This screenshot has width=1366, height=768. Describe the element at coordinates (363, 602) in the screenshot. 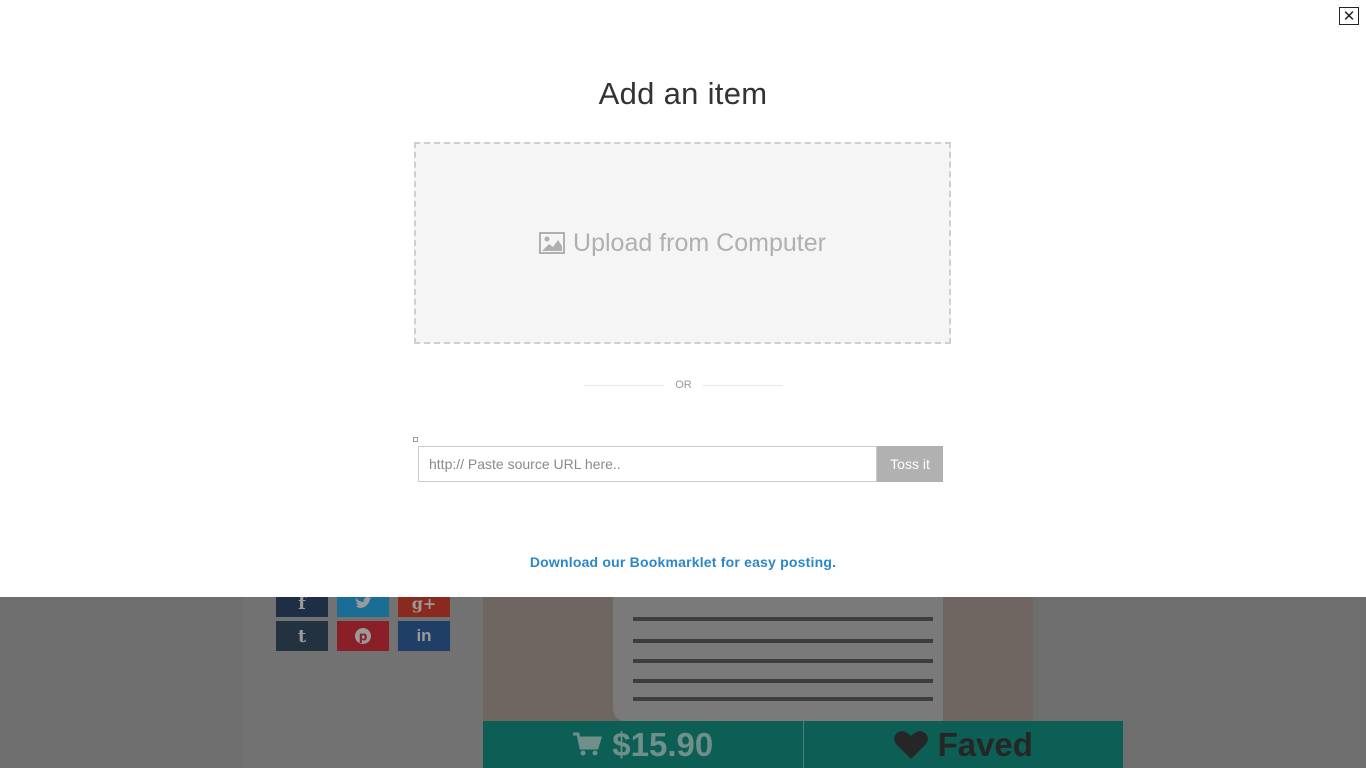

I see `twitter-icon` at that location.